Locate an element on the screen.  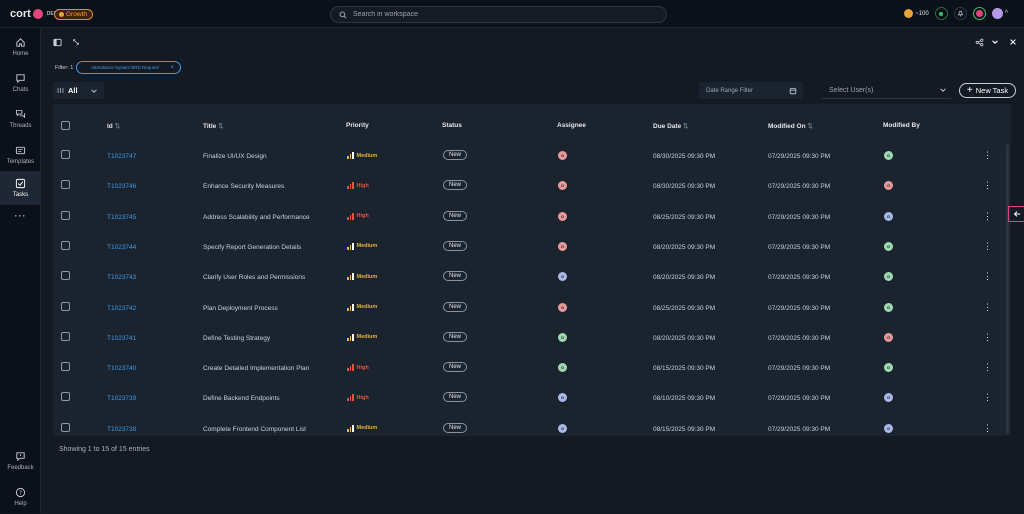
sidebar-item-tasks: Tasks is located at coordinates (20, 188).